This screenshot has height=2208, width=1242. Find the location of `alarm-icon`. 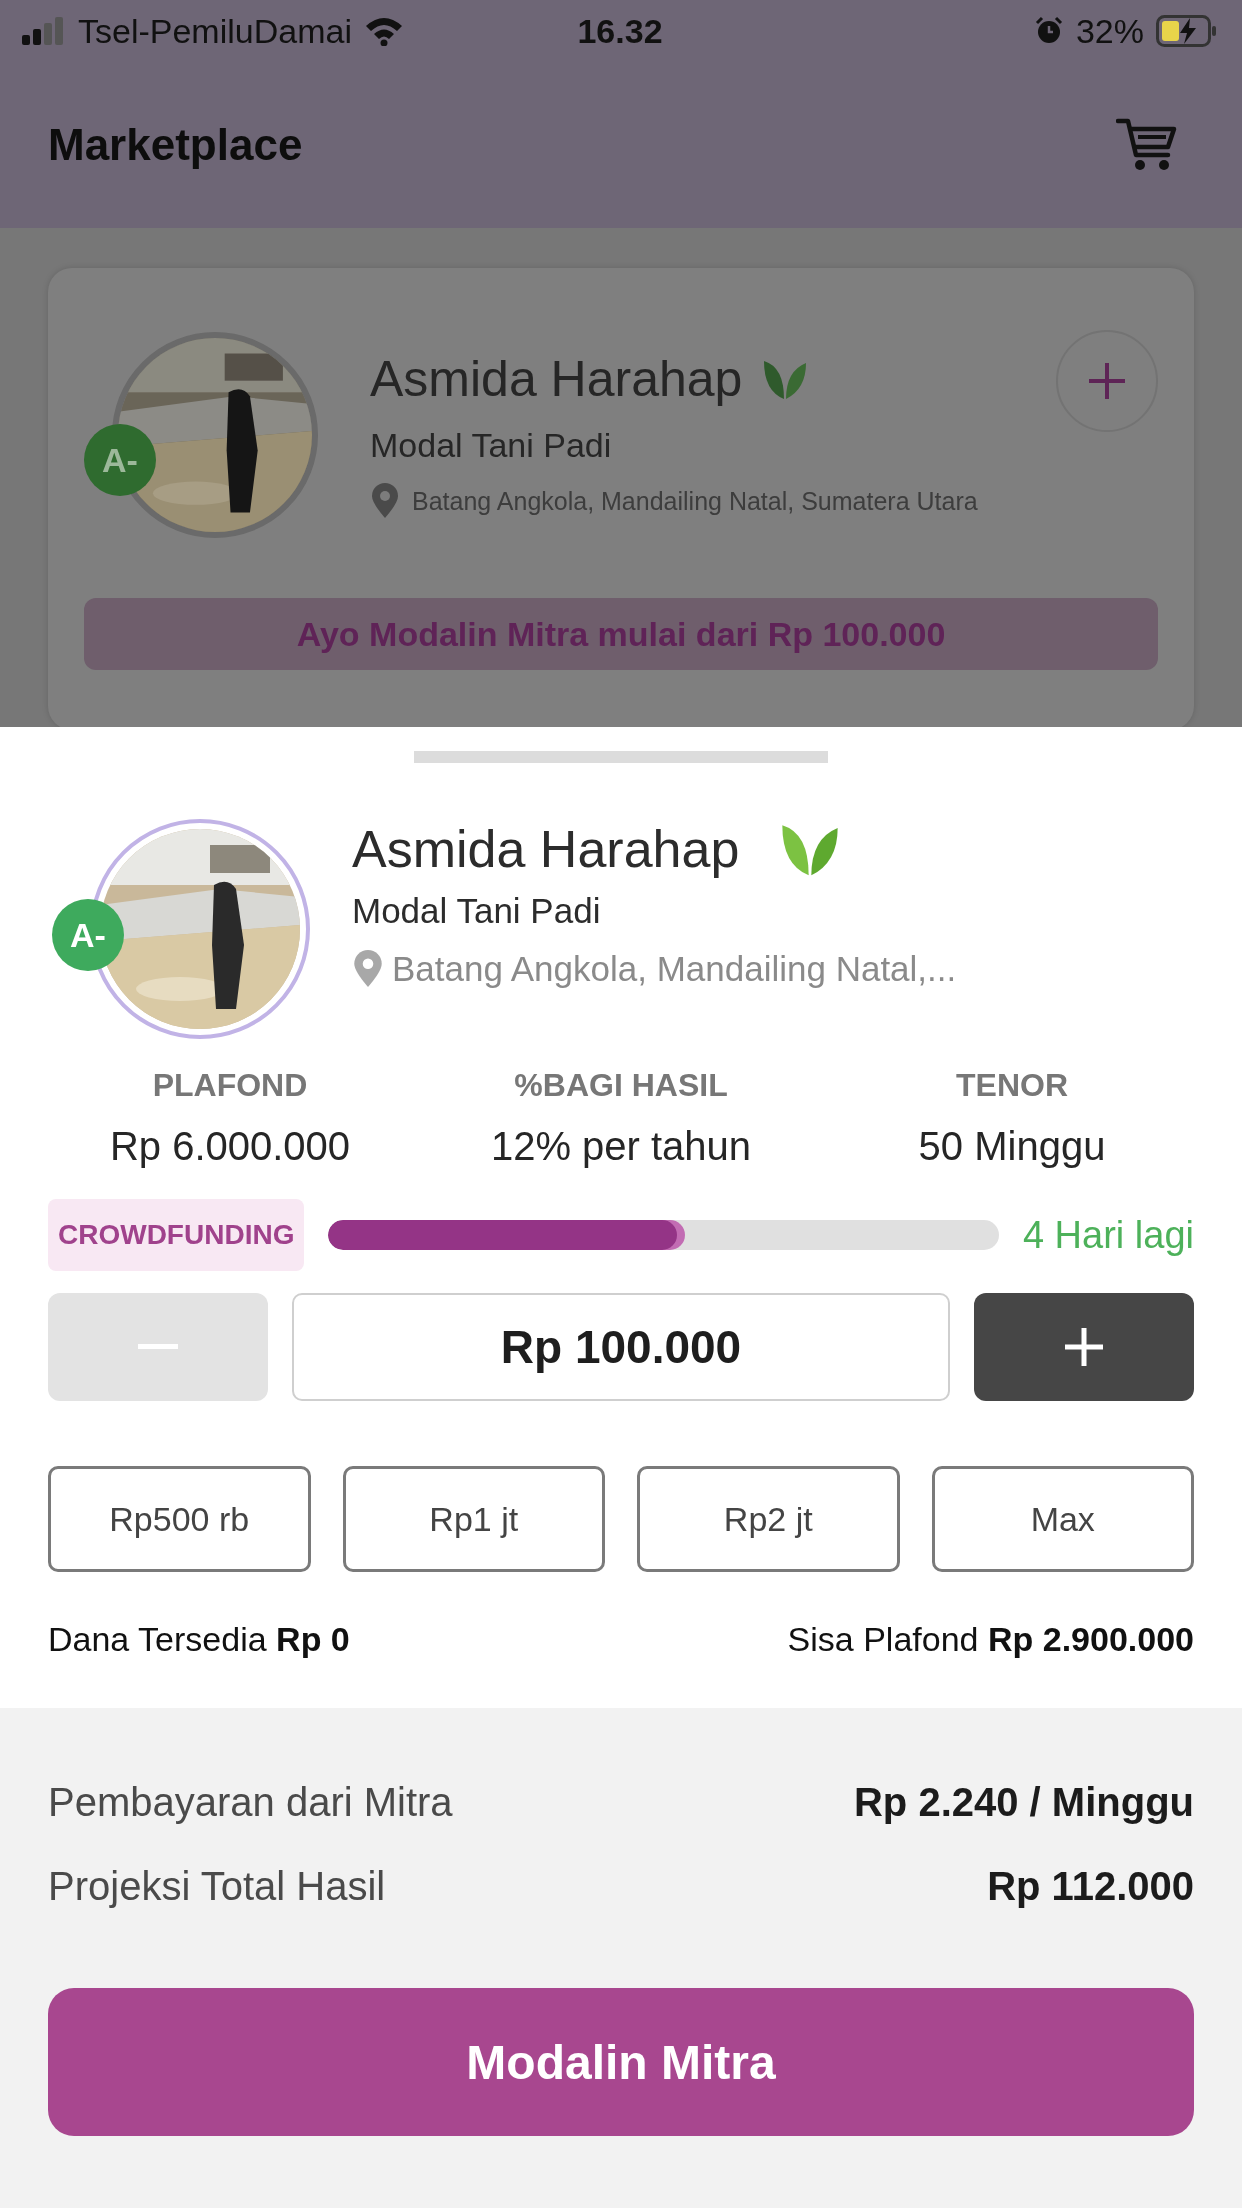

alarm-icon is located at coordinates (1048, 31).